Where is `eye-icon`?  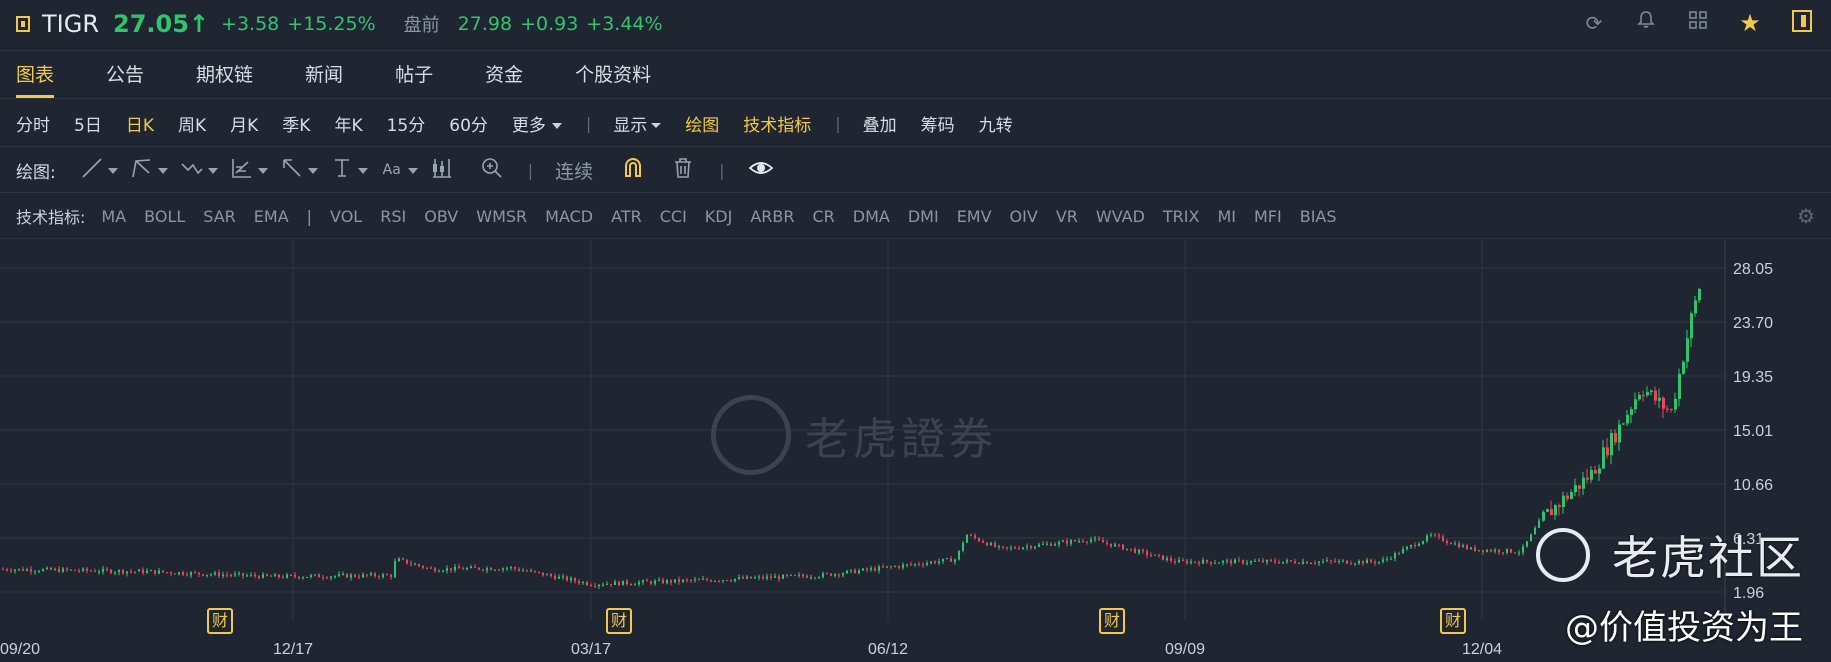 eye-icon is located at coordinates (761, 170).